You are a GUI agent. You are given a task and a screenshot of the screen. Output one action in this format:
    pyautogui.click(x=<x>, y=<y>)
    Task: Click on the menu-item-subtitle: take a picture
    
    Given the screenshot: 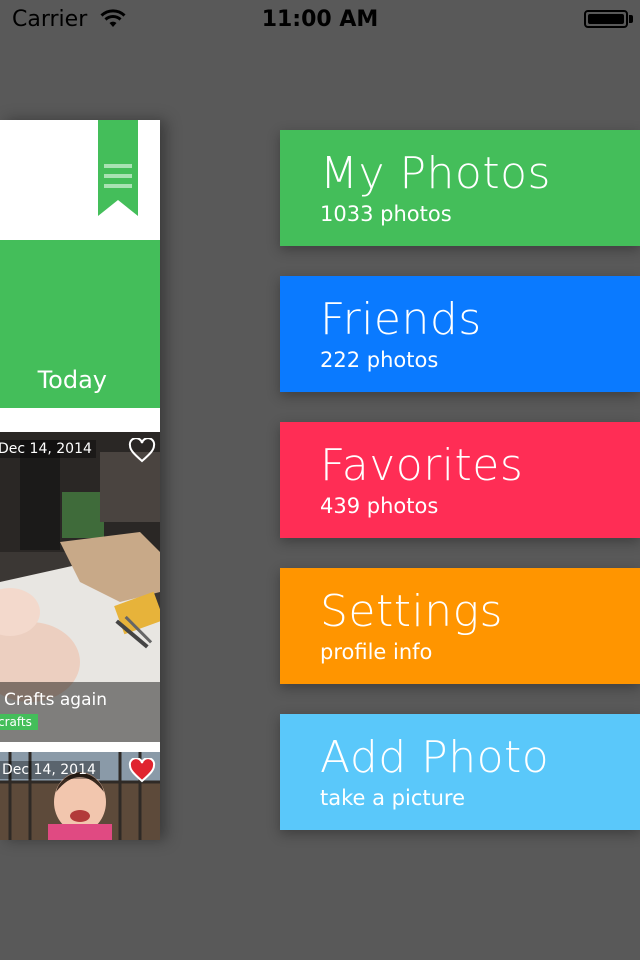 What is the action you would take?
    pyautogui.click(x=393, y=798)
    